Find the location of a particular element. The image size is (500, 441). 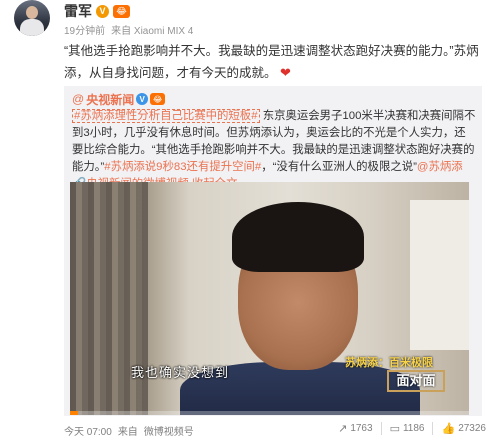

post-meta: 19分钟前 来自 Xiaomi MIX 4 is located at coordinates (128, 29).